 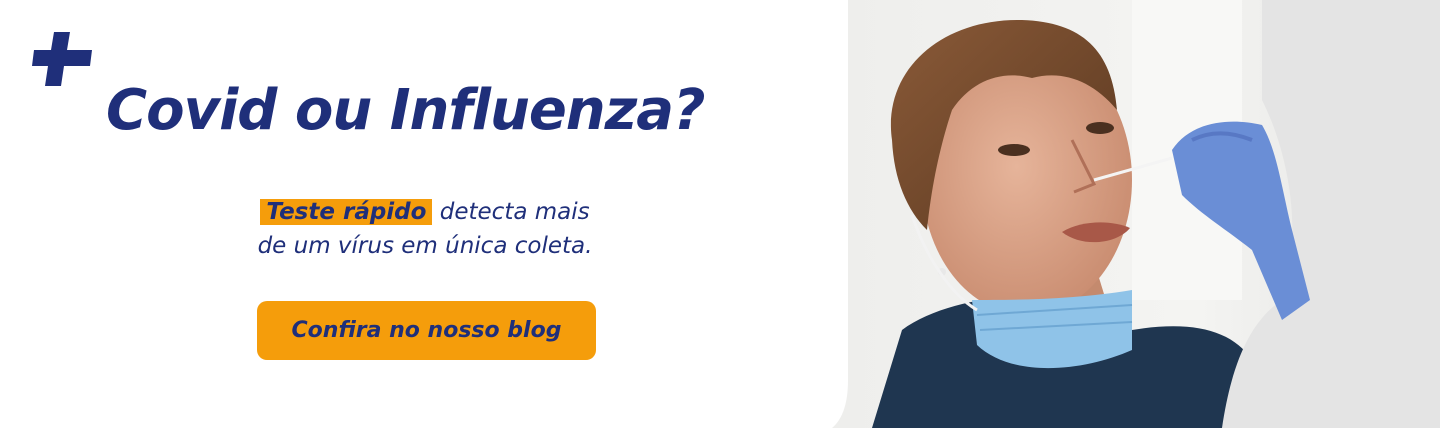 I want to click on subtitle-highlight: Teste rápido, so click(x=346, y=212).